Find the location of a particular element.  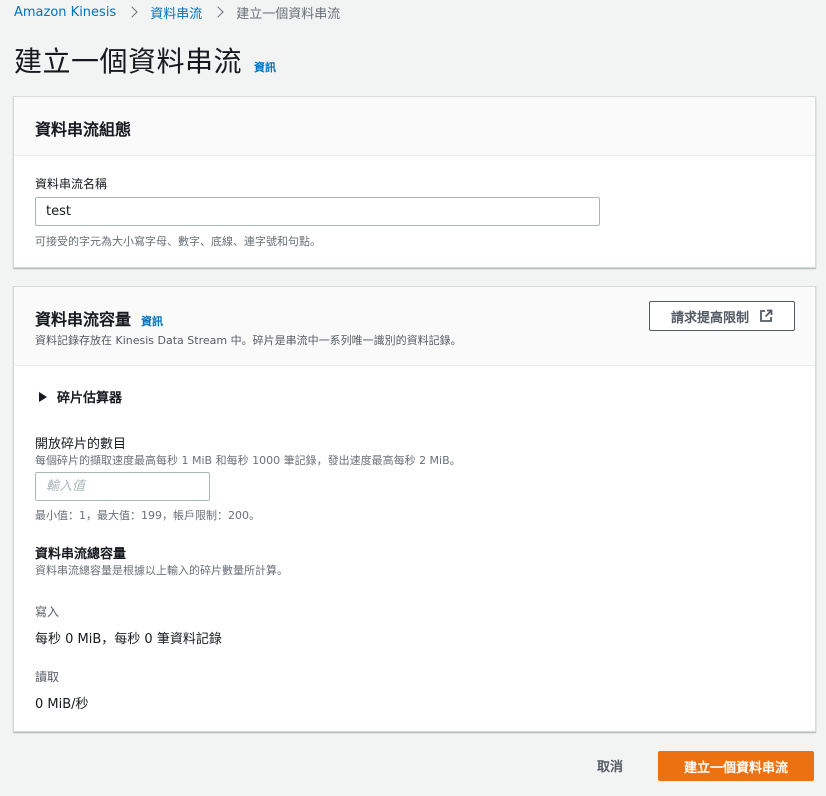

create-stream-button: 建立一個資料串流 is located at coordinates (736, 766).